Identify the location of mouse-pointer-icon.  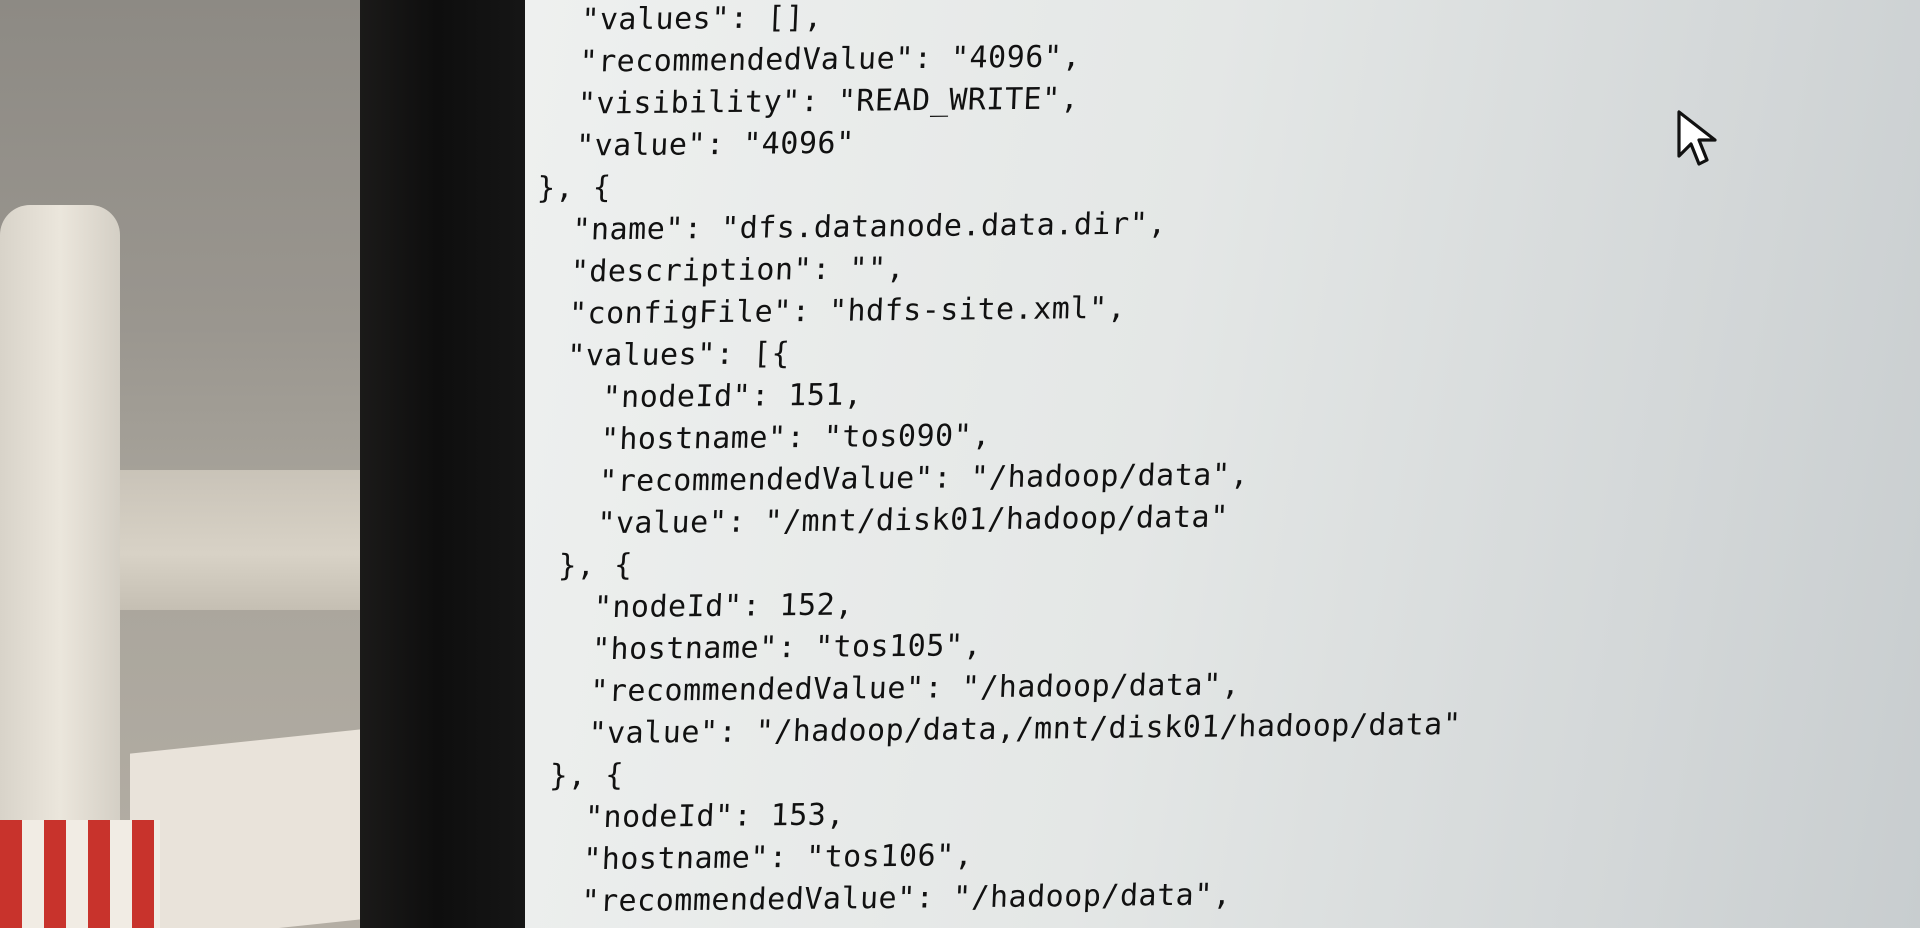
(1697, 138).